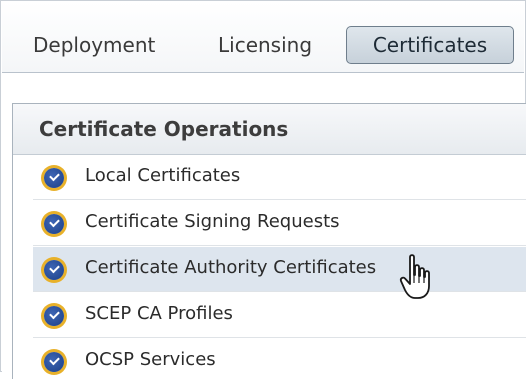  I want to click on menu-item-scep-ca-profiles: SCEP CA Profiles, so click(279, 315).